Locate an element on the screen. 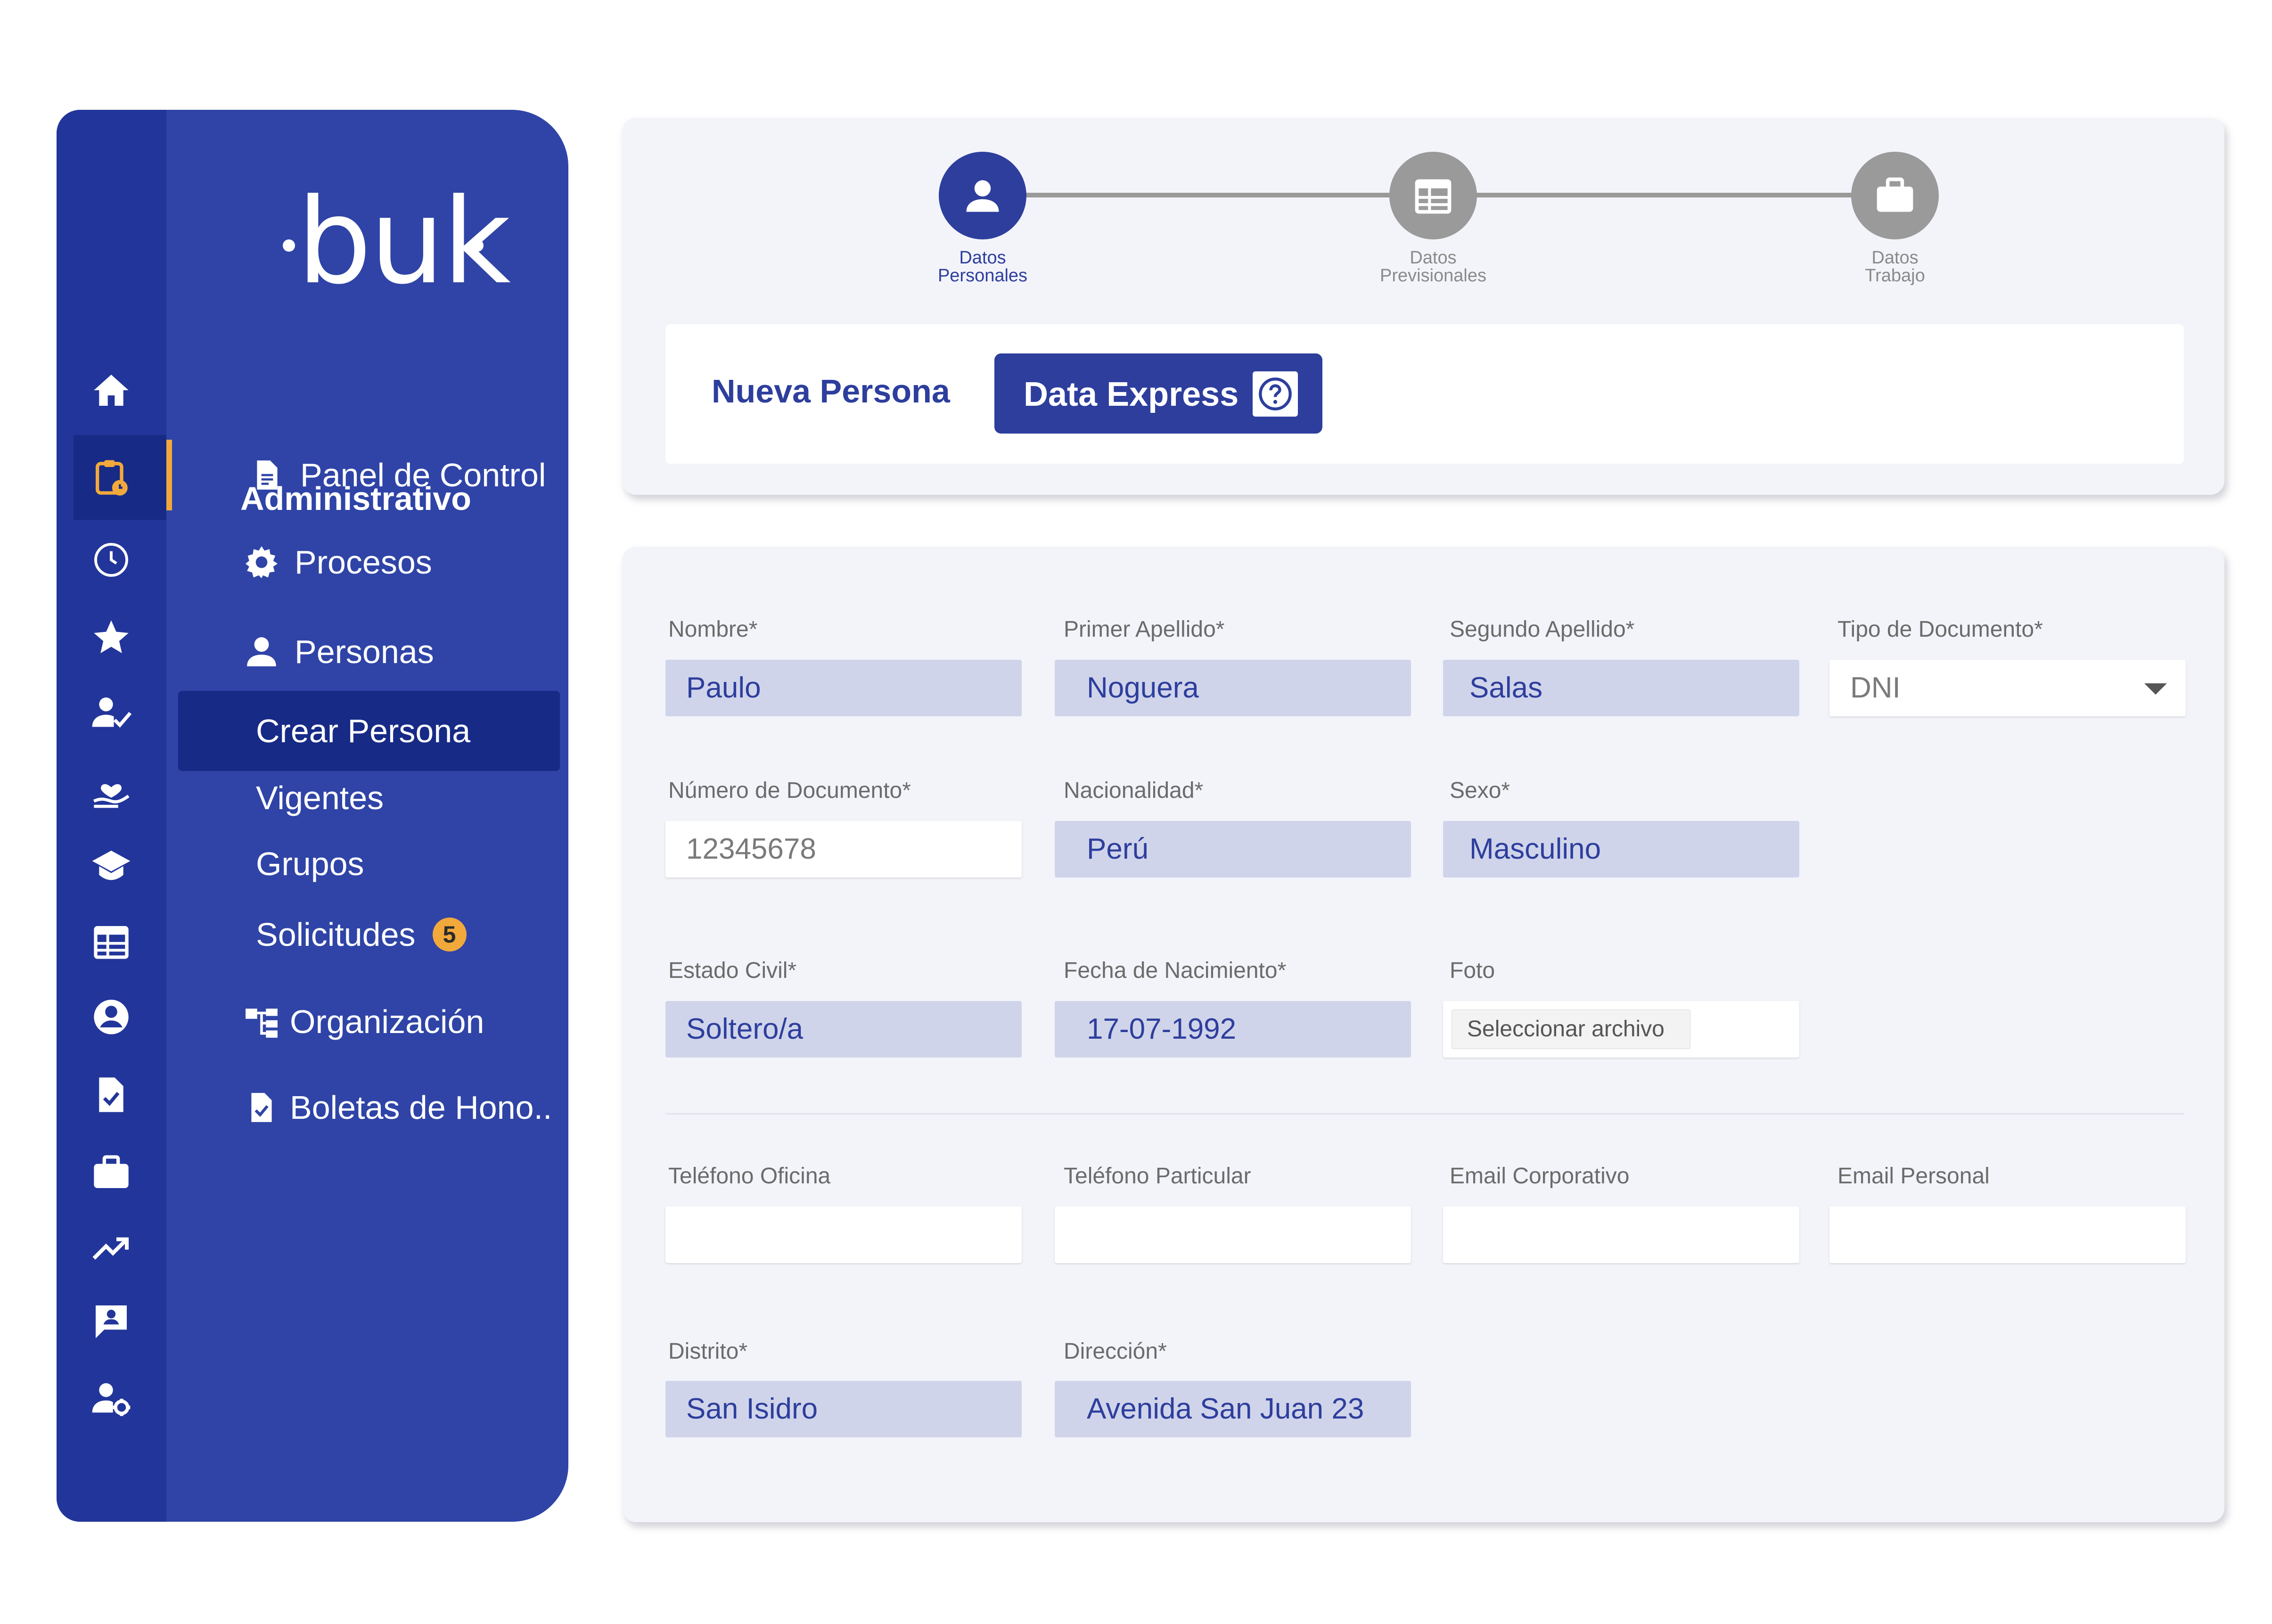  calendar-table-icon is located at coordinates (1433, 196).